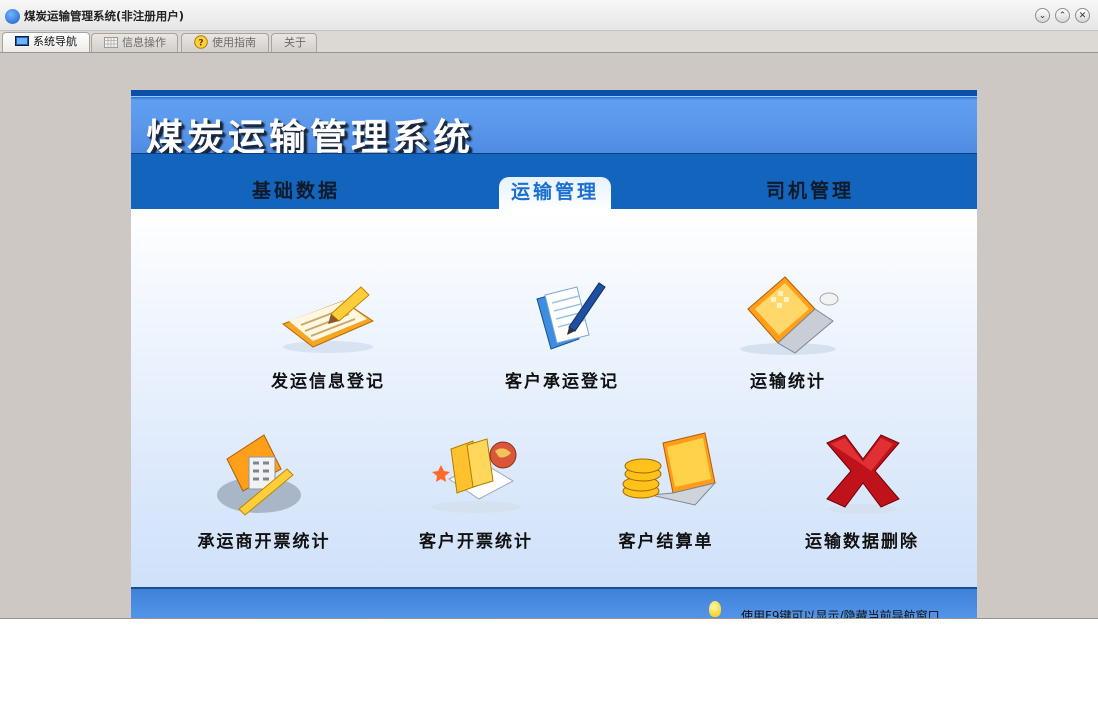 The width and height of the screenshot is (1098, 711). I want to click on module-customer-settlement: 客户结算单, so click(666, 490).